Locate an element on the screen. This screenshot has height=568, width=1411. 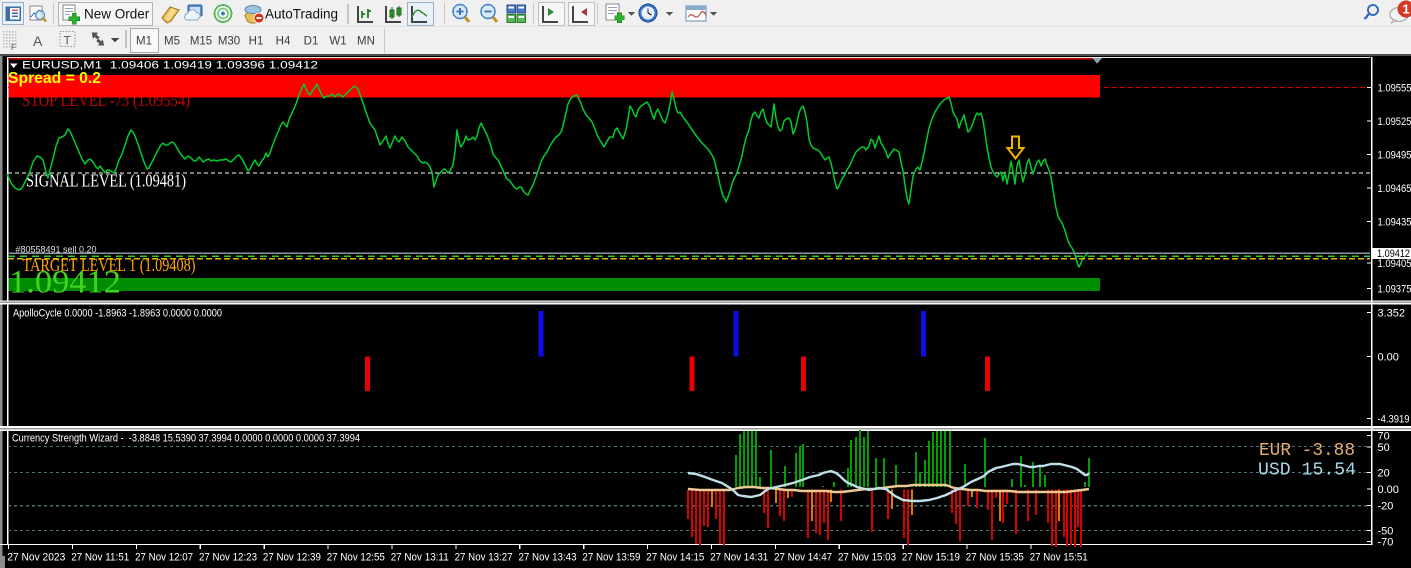
svg-text: MN is located at coordinates (366, 42).